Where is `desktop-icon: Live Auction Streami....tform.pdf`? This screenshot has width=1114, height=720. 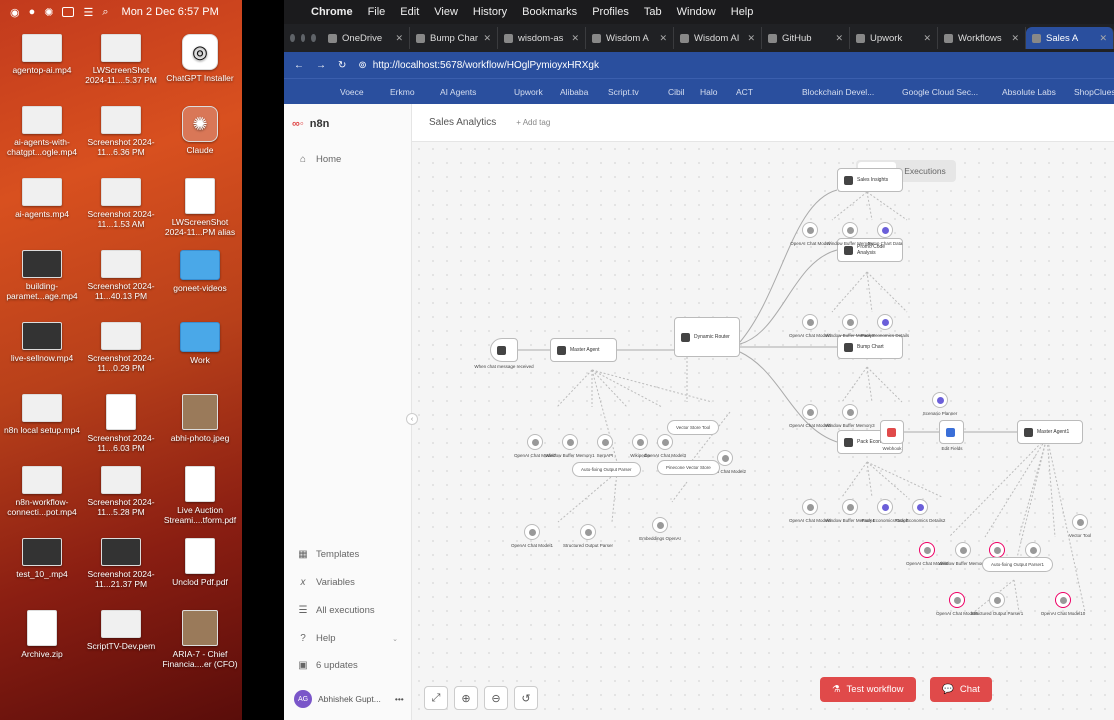
desktop-icon: Live Auction Streami....tform.pdf is located at coordinates (200, 495).